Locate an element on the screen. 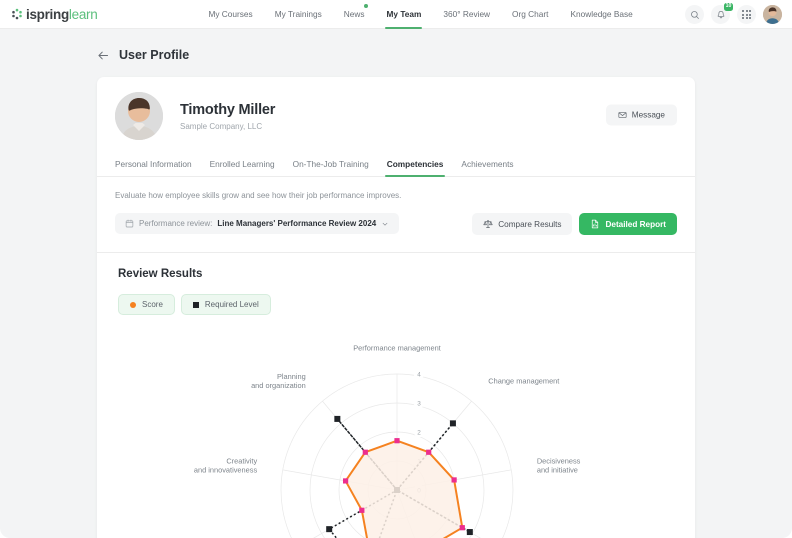  profile-info: Timothy Miller Sample Company, LLC is located at coordinates (227, 116).